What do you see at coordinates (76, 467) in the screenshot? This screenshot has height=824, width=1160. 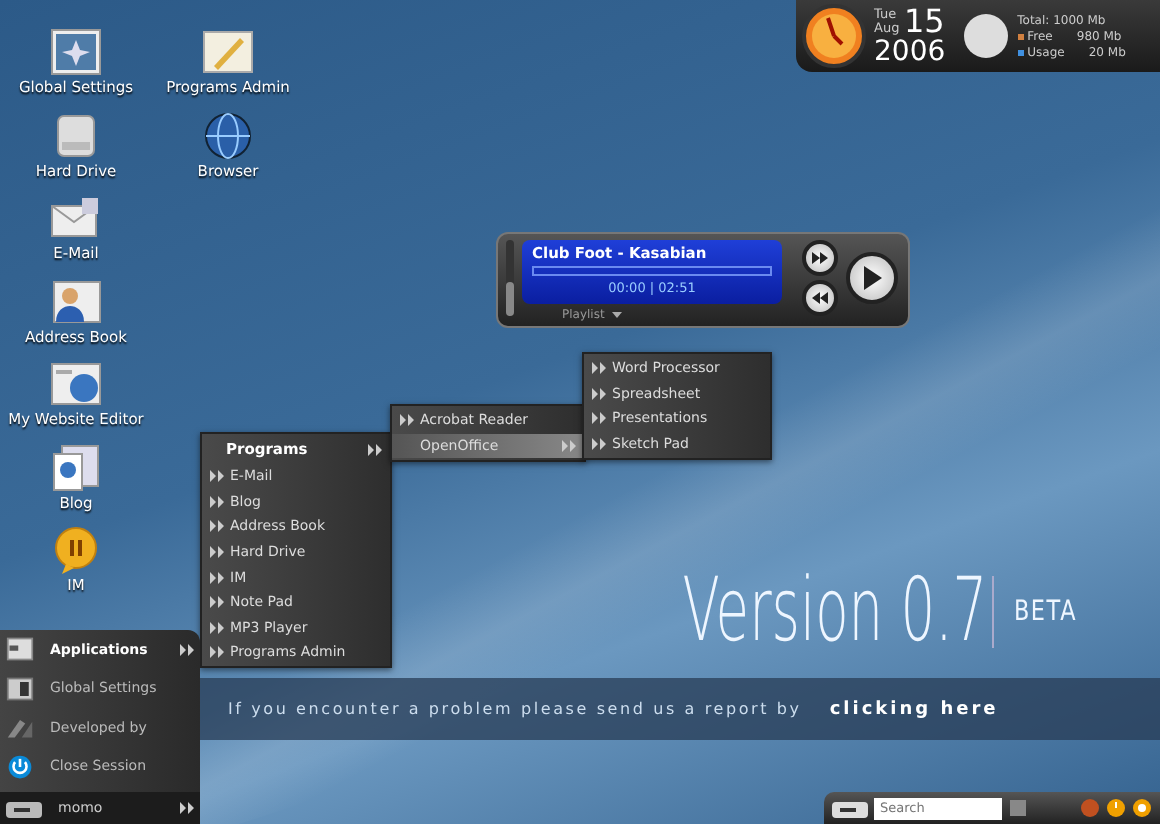 I see `documents-icon` at bounding box center [76, 467].